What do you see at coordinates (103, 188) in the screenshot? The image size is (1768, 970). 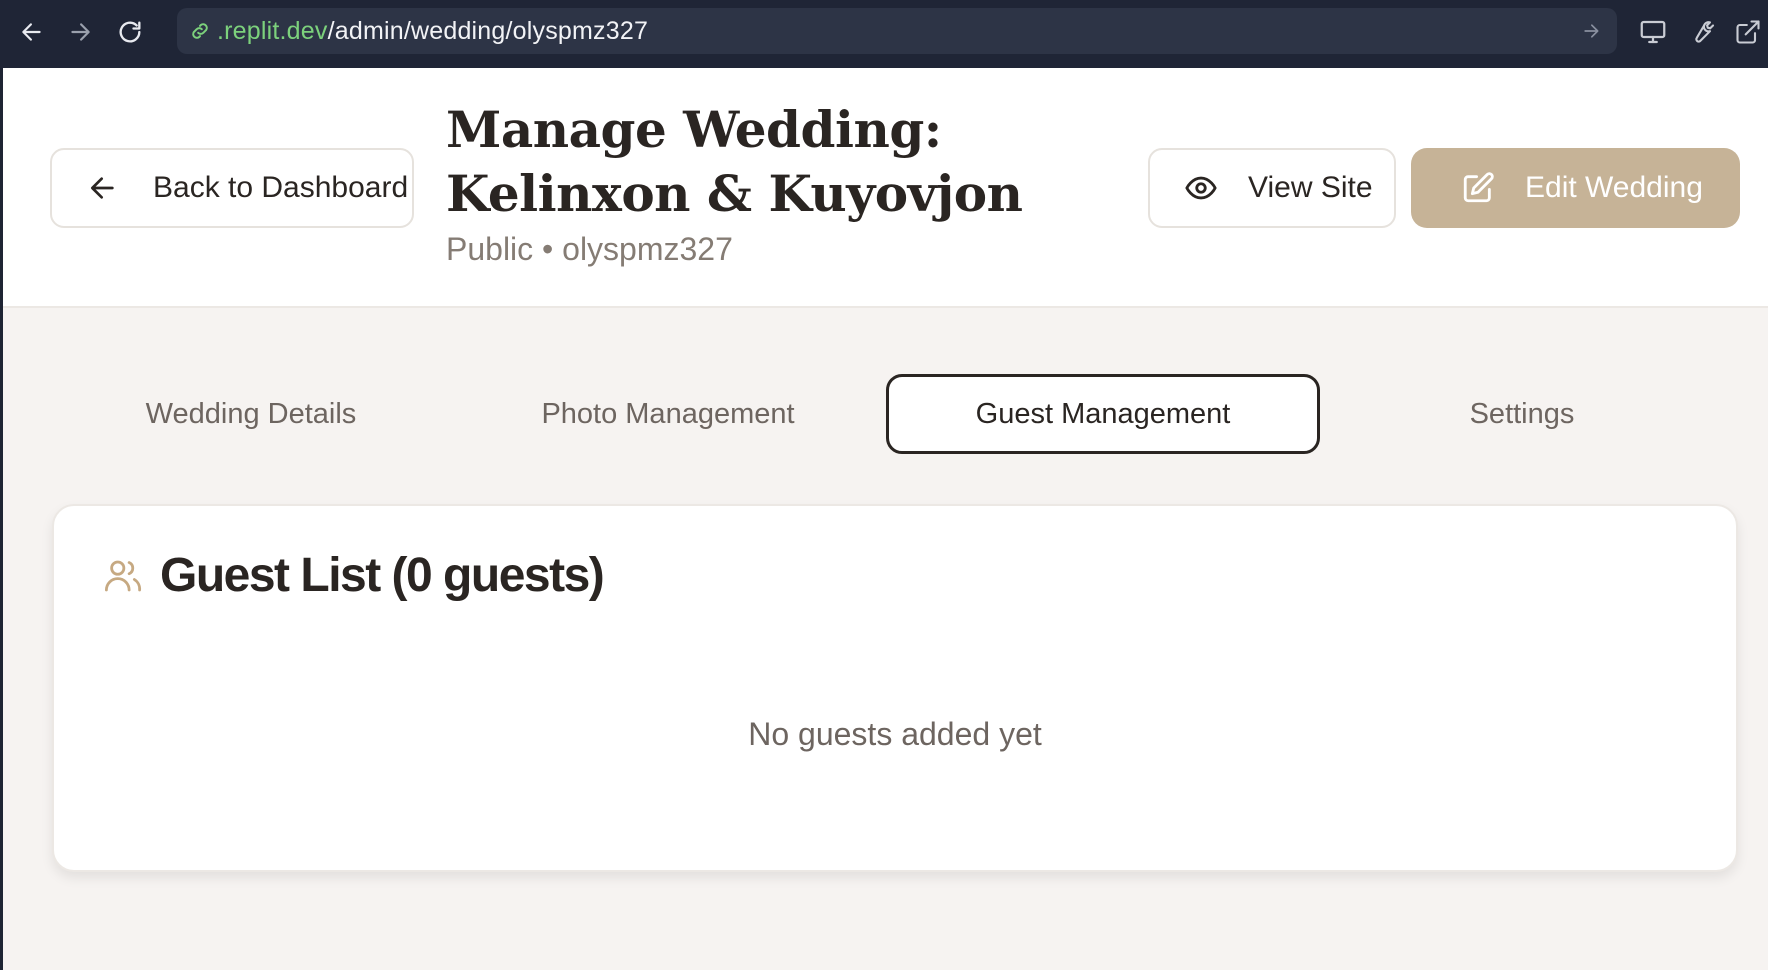 I see `arrow-left-icon` at bounding box center [103, 188].